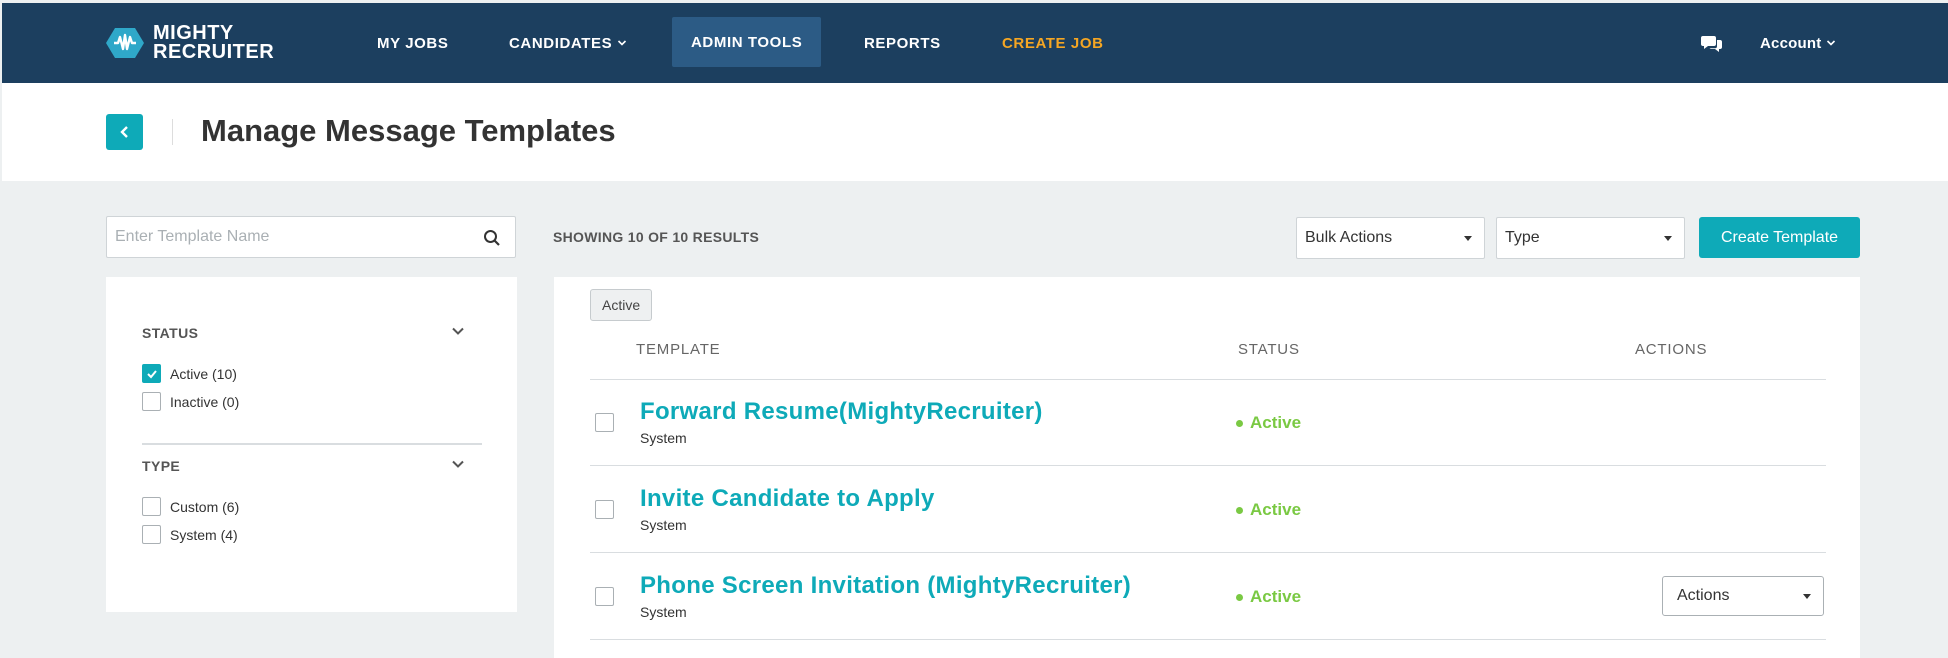  What do you see at coordinates (151, 506) in the screenshot?
I see `checkbox-custom` at bounding box center [151, 506].